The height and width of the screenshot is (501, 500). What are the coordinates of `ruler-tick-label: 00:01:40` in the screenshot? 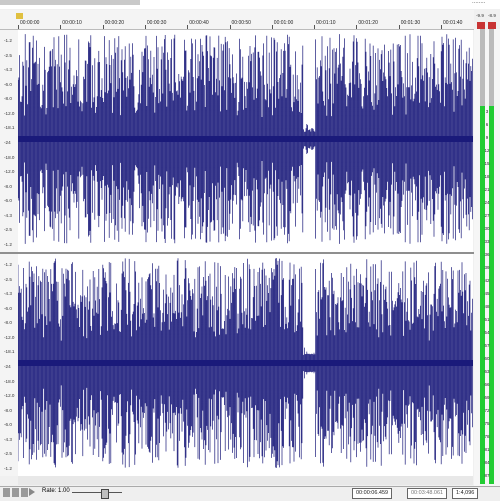 It's located at (453, 23).